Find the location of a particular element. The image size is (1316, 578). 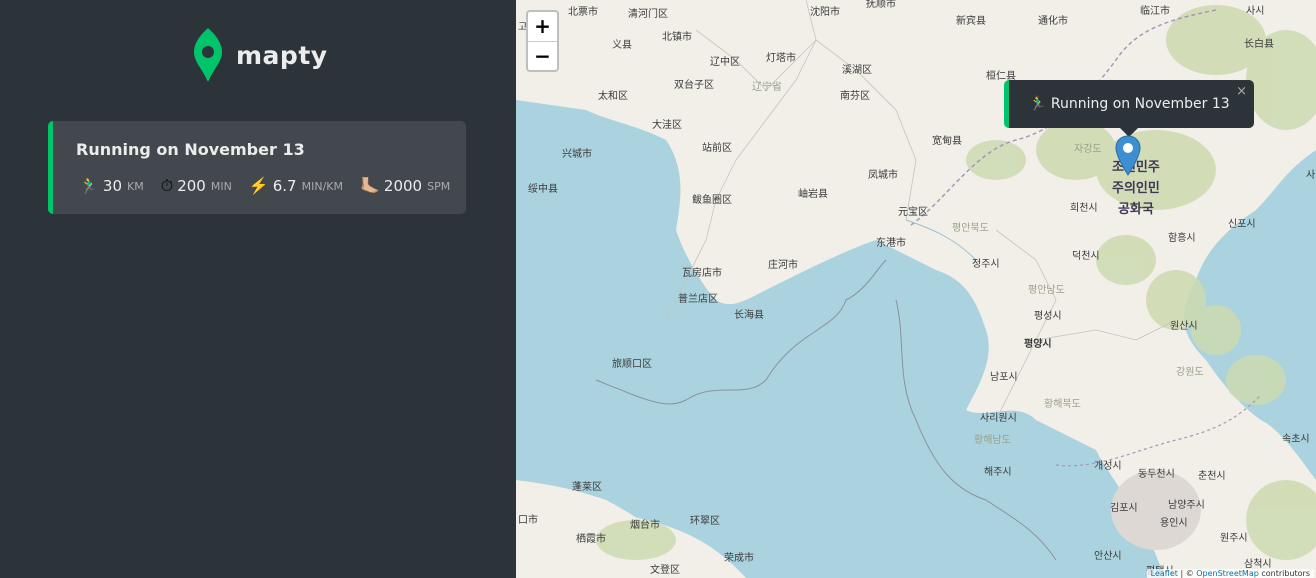

attribution-suffix: contributors is located at coordinates (1284, 573).